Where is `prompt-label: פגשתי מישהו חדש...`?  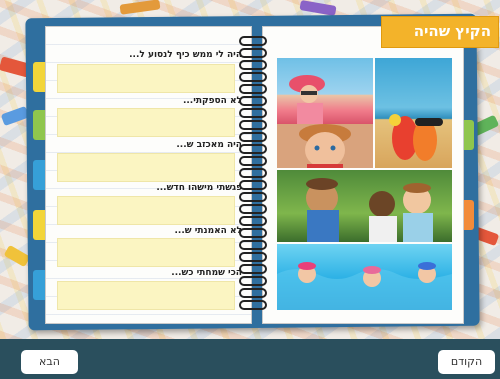 prompt-label: פגשתי מישהו חדש... is located at coordinates (199, 188).